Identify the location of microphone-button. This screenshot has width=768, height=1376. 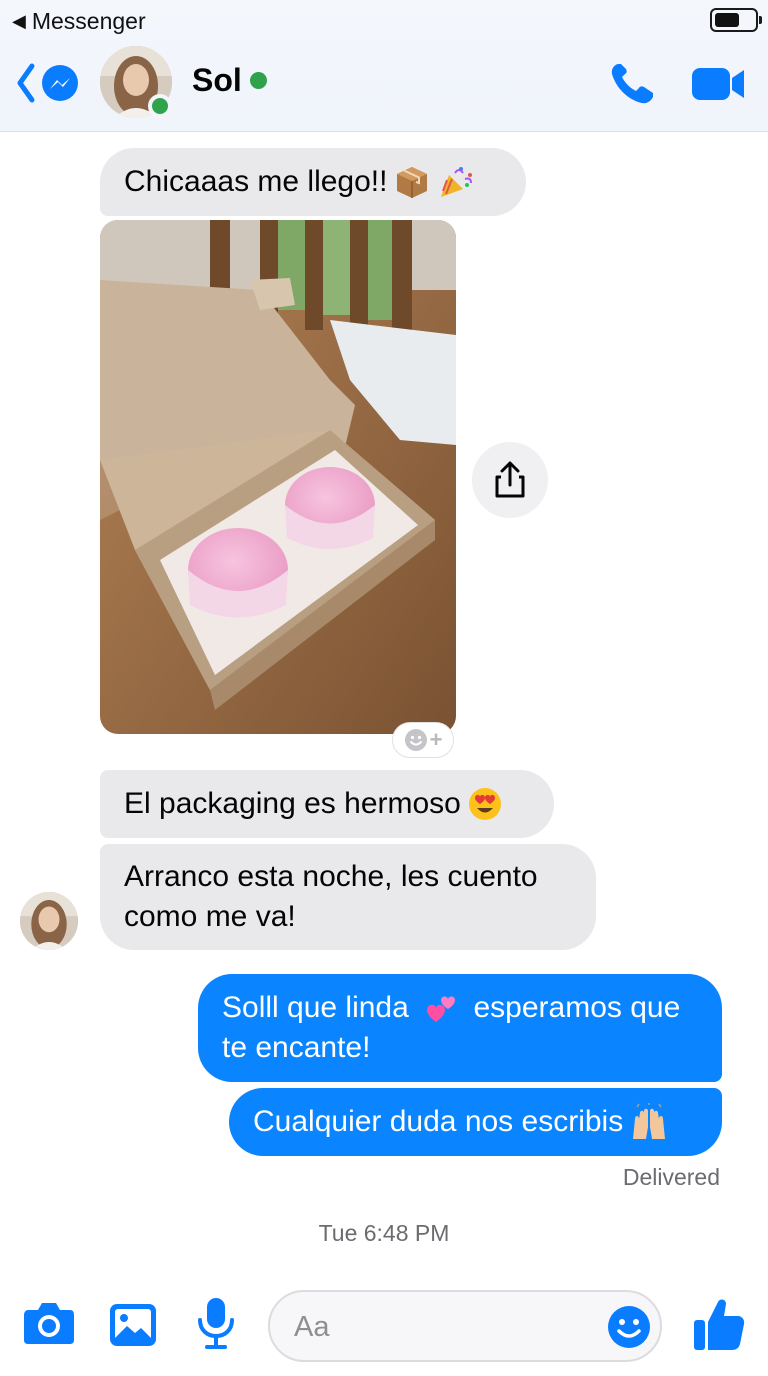
(216, 1323).